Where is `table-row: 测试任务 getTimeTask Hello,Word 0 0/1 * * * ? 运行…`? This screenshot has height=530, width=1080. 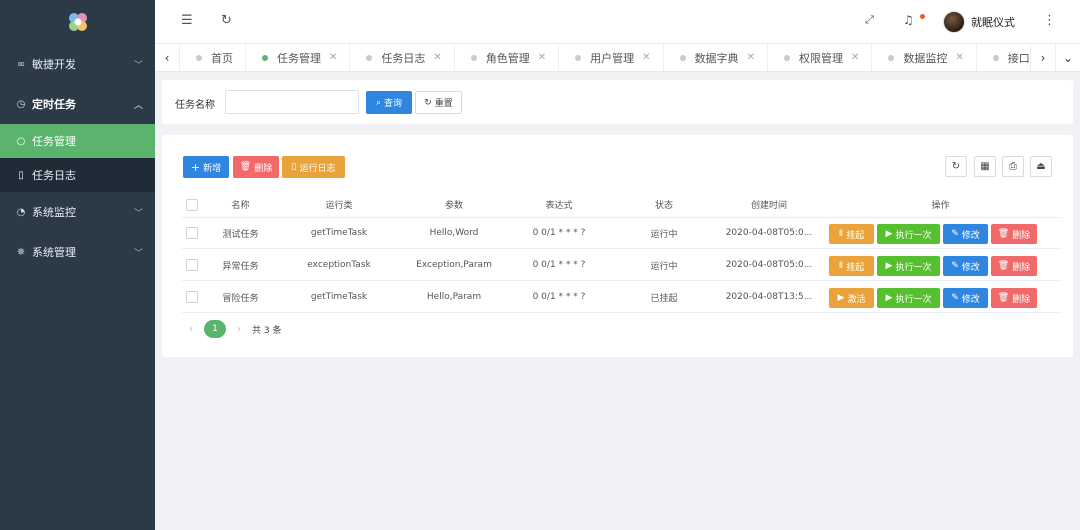
table-row: 测试任务 getTimeTask Hello,Word 0 0/1 * * * ? 运行… is located at coordinates (622, 233).